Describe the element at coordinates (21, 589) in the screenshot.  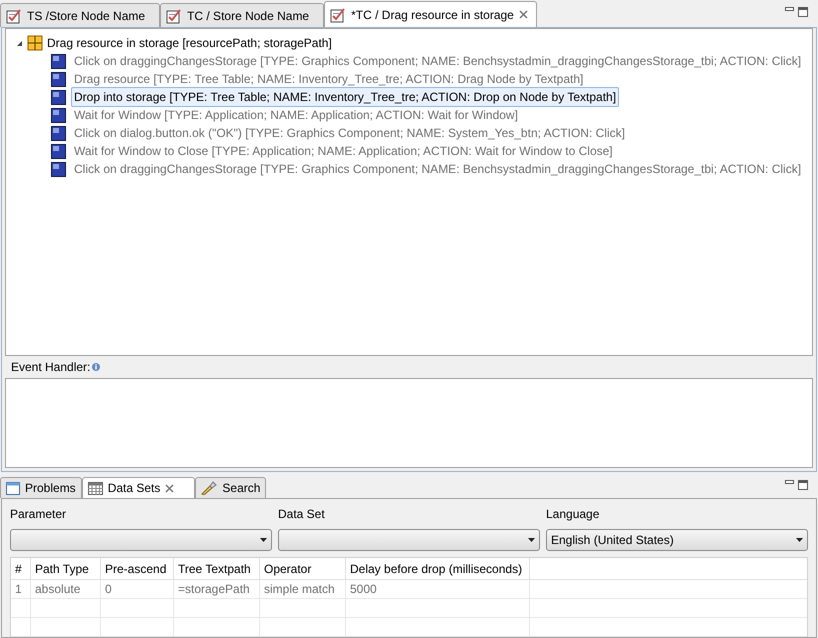
I see `table-cell: 1` at that location.